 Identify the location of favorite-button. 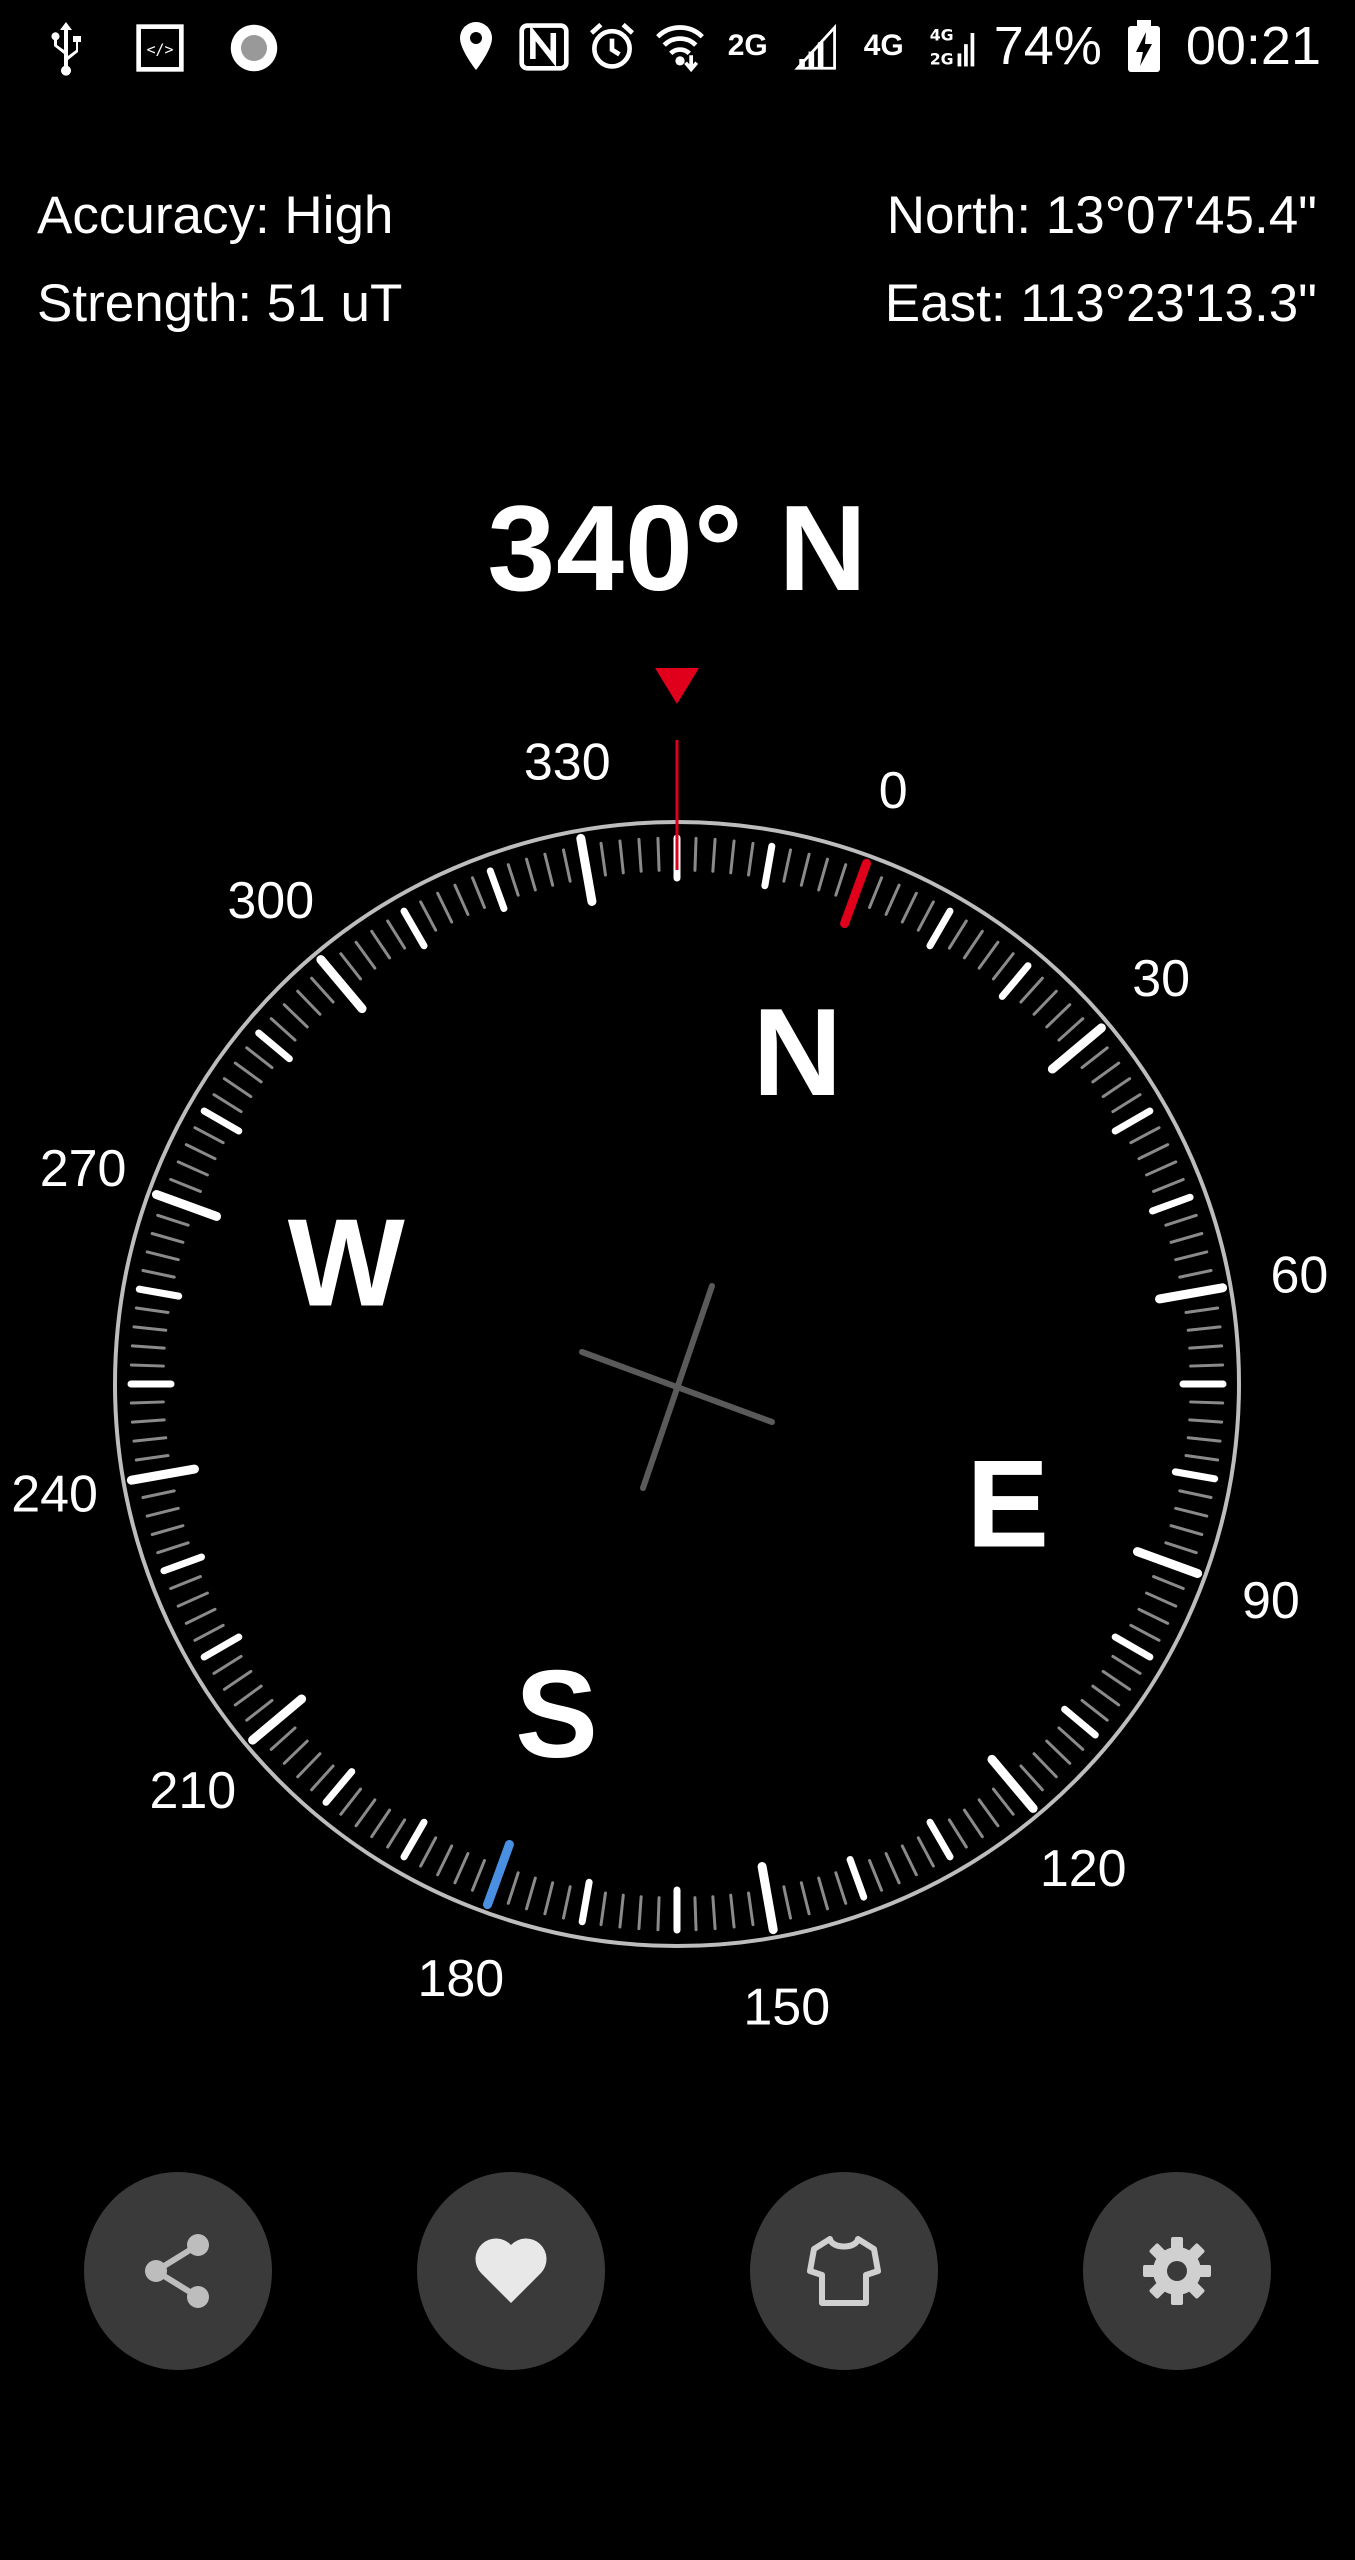
(511, 2271).